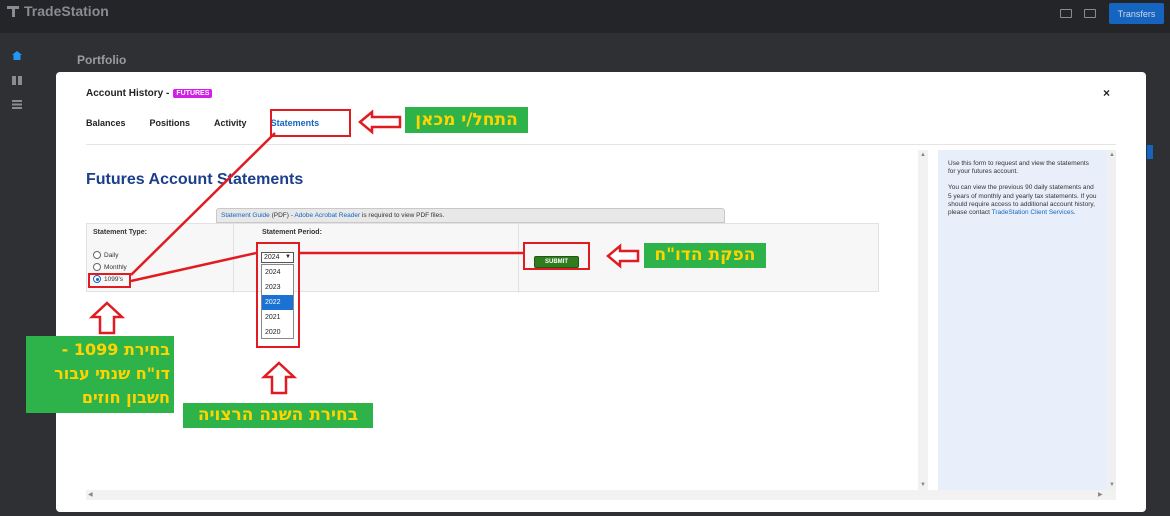 The image size is (1170, 516). Describe the element at coordinates (278, 415) in the screenshot. I see `annotation-choose-year: בחירת השנה הרצויה` at that location.